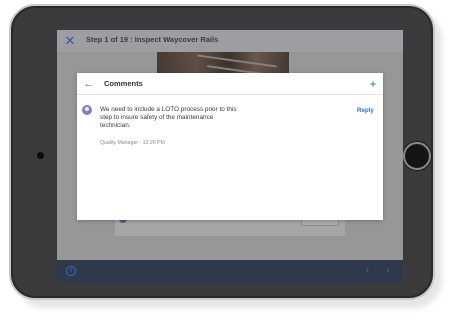  What do you see at coordinates (89, 84) in the screenshot?
I see `arrow-left-icon: ←` at bounding box center [89, 84].